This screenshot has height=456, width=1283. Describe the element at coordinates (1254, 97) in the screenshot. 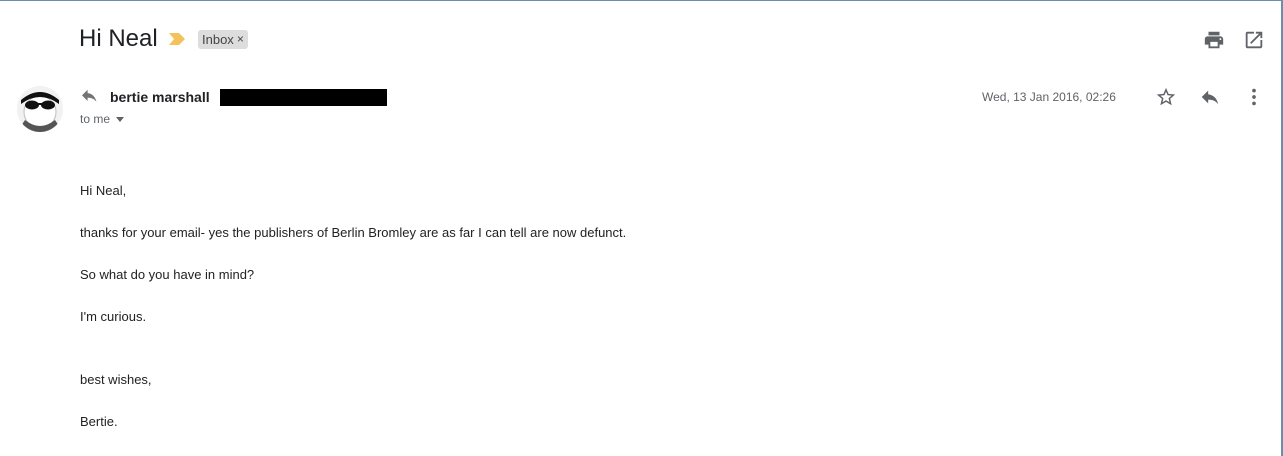

I see `more-vertical-icon` at that location.